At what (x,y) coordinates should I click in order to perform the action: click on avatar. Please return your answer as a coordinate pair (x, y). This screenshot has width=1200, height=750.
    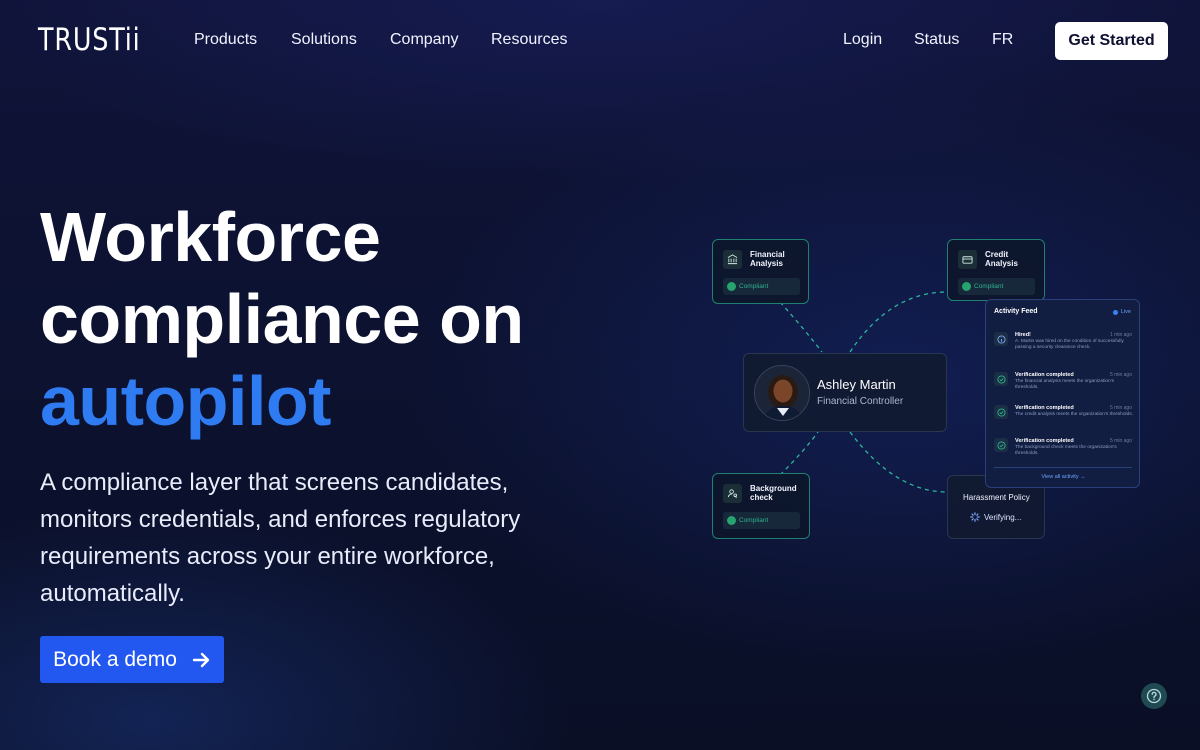
    Looking at the image, I should click on (782, 393).